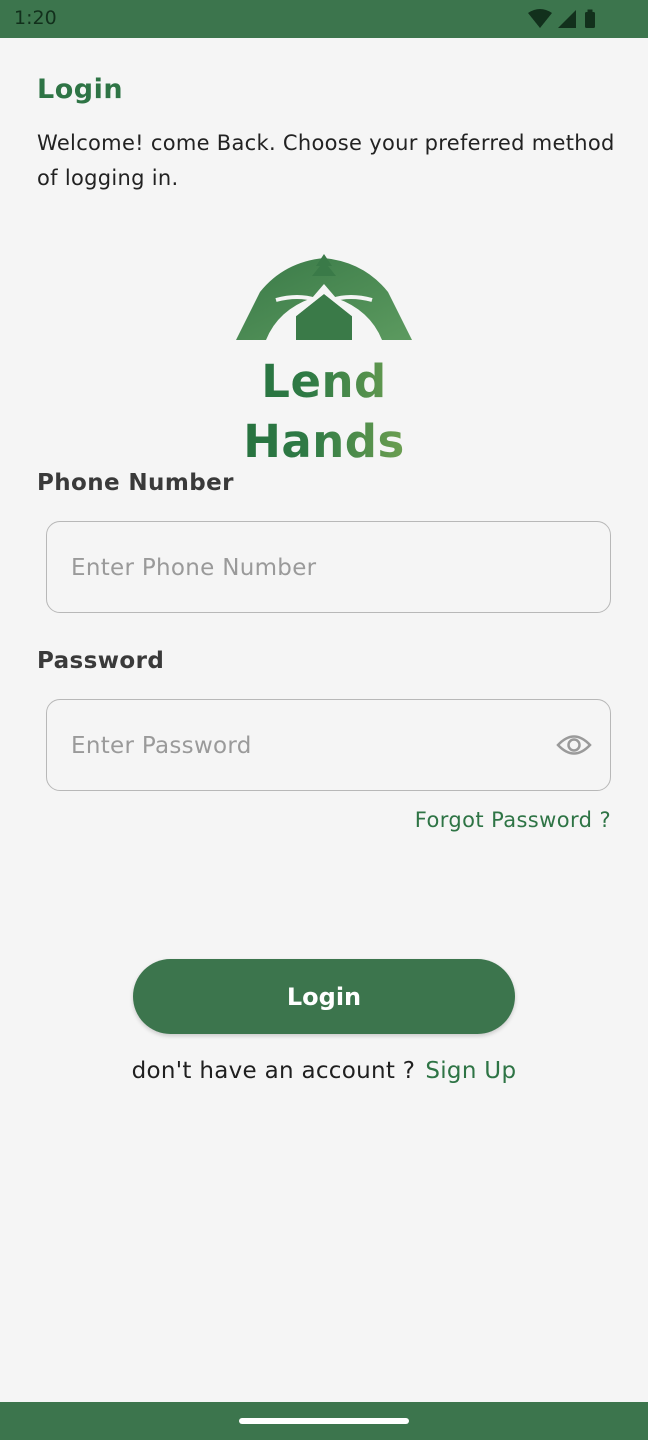 This screenshot has width=648, height=1440. What do you see at coordinates (567, 19) in the screenshot?
I see `signal-icon` at bounding box center [567, 19].